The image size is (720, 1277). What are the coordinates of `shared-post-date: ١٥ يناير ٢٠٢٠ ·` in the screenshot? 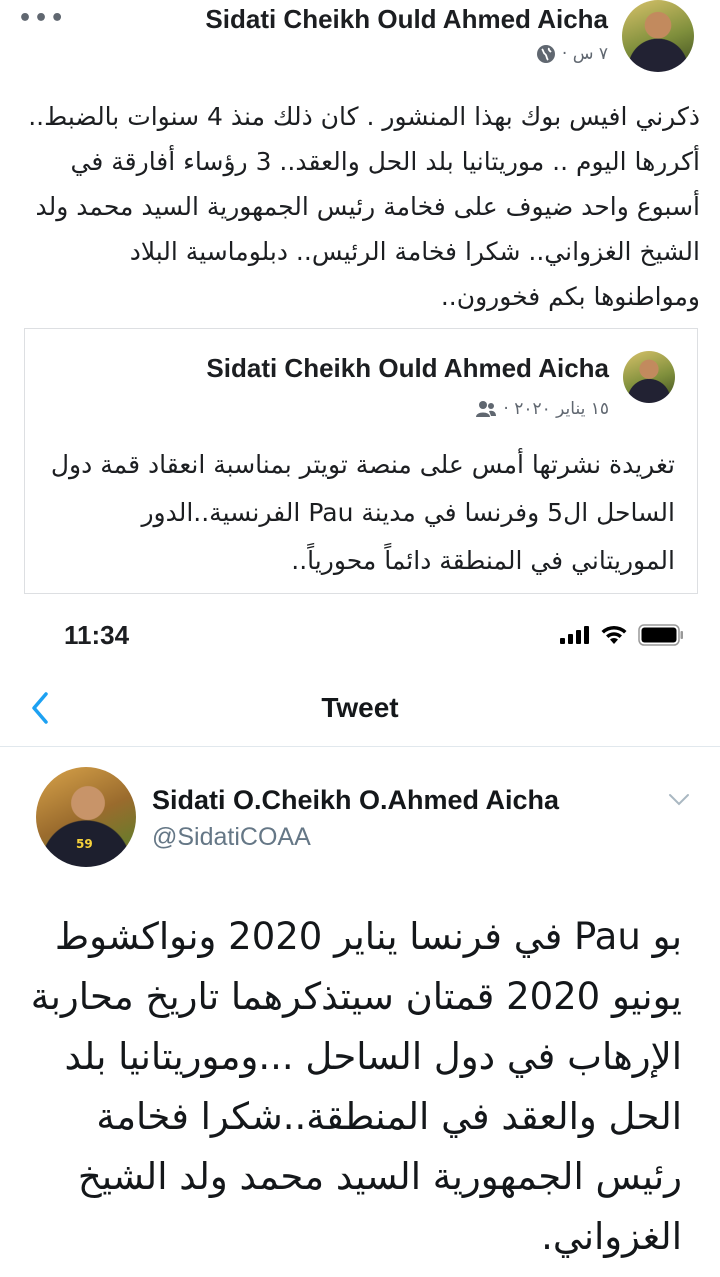 It's located at (556, 409).